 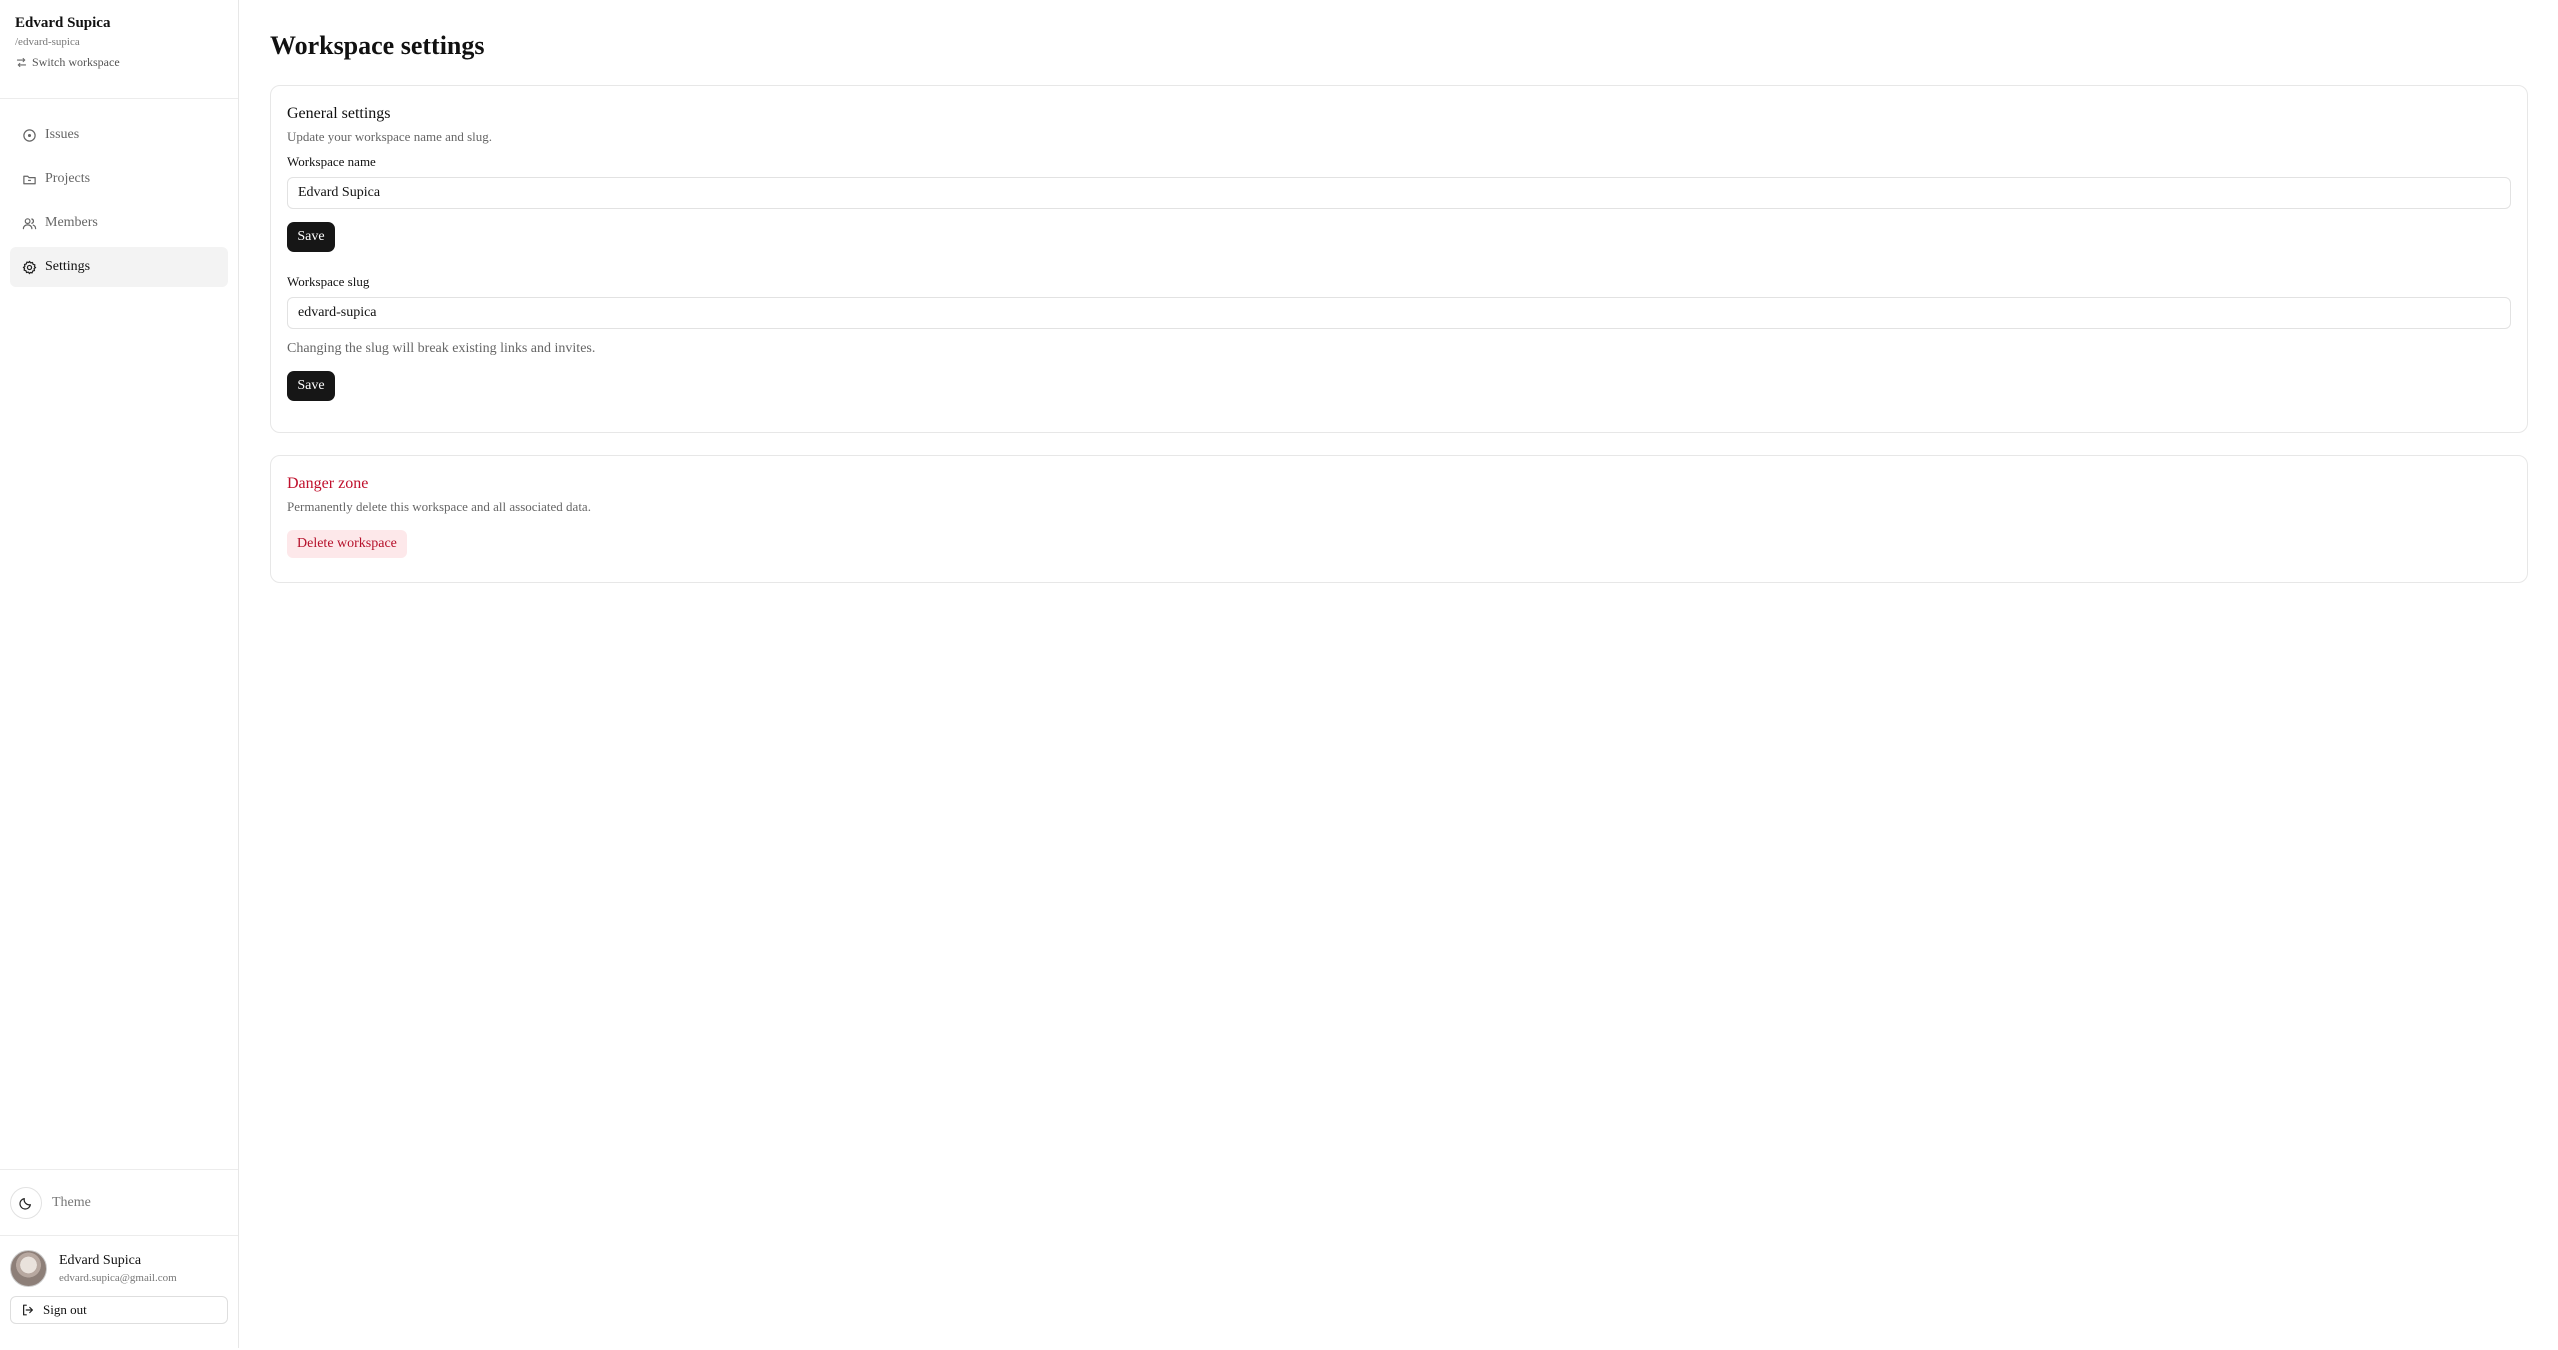 What do you see at coordinates (377, 45) in the screenshot?
I see `page-title: Workspace settings` at bounding box center [377, 45].